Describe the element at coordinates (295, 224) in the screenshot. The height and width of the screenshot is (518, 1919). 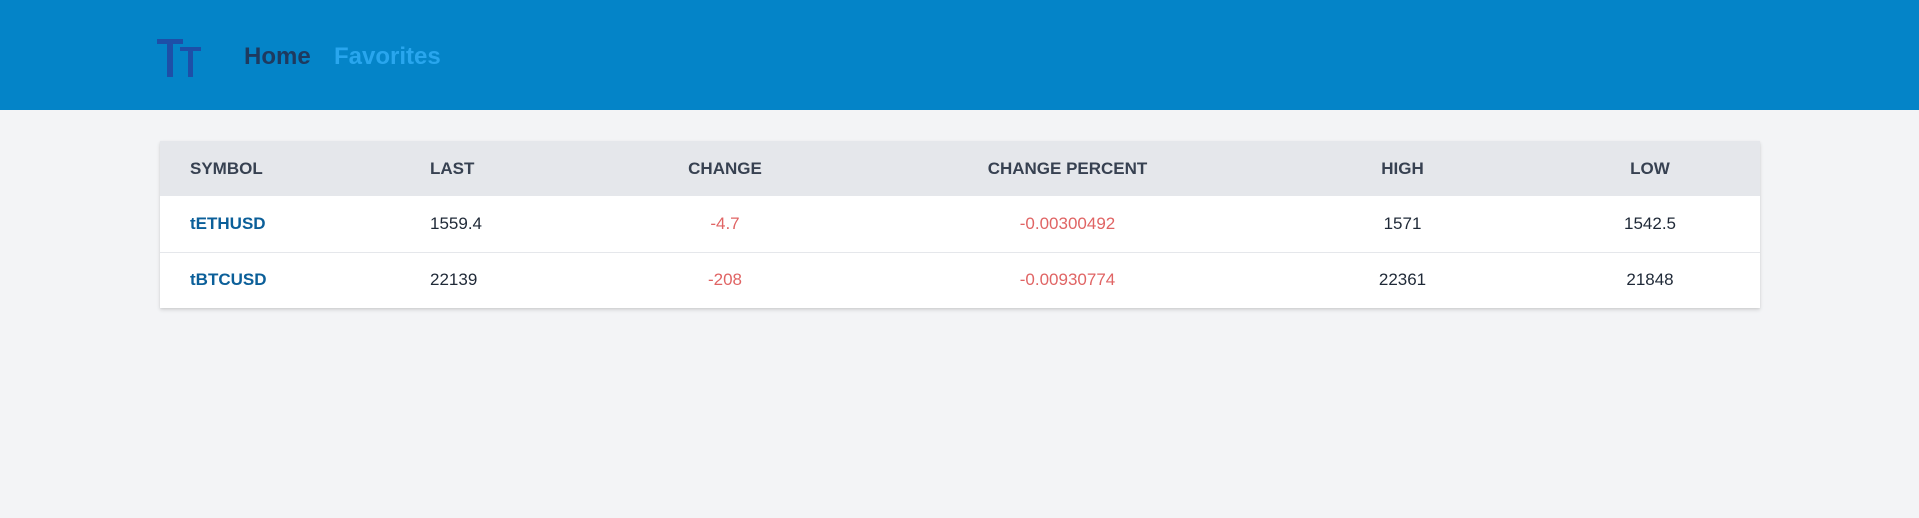
I see `symbol-cell: tETHUSD` at that location.